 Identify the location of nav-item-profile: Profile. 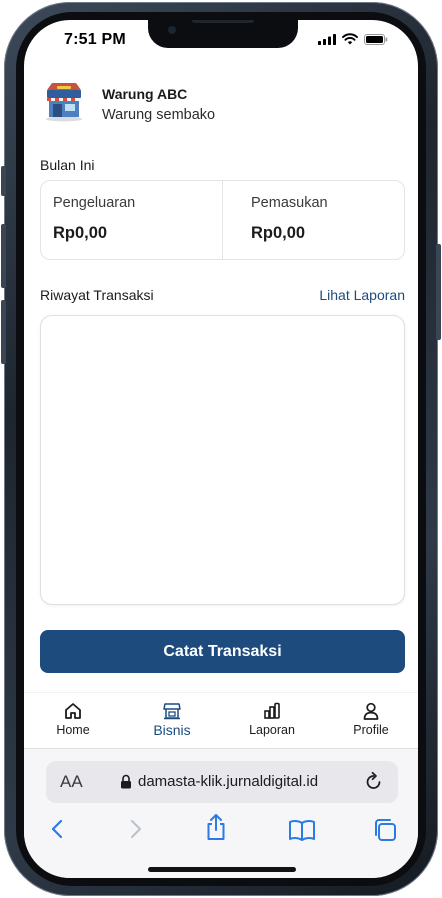
(371, 719).